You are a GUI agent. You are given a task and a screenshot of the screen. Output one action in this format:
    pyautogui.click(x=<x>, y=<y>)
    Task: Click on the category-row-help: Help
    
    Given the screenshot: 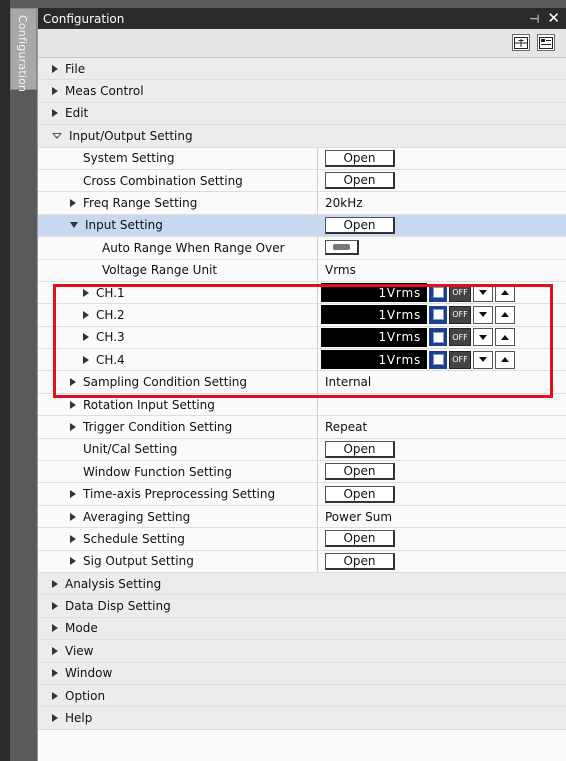 What is the action you would take?
    pyautogui.click(x=302, y=718)
    